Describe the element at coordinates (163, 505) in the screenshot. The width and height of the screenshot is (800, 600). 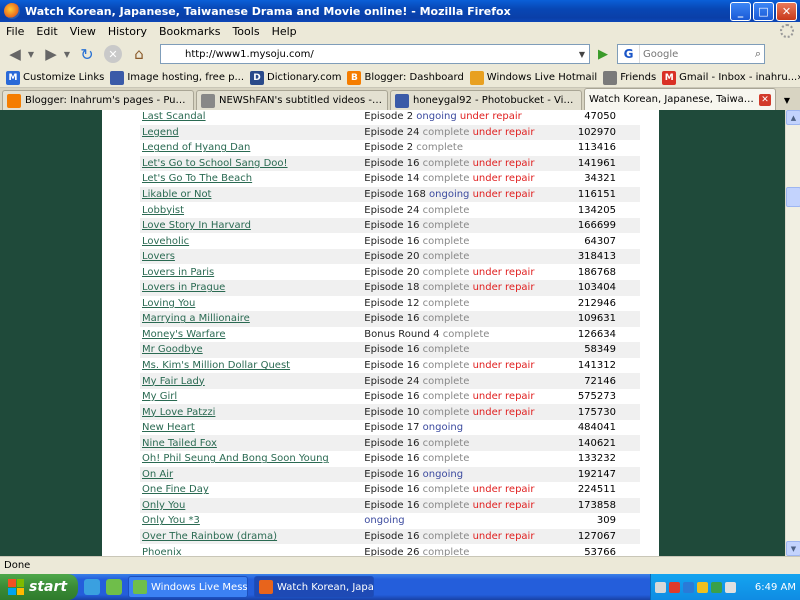
I see `drama-title-link: Only You` at that location.